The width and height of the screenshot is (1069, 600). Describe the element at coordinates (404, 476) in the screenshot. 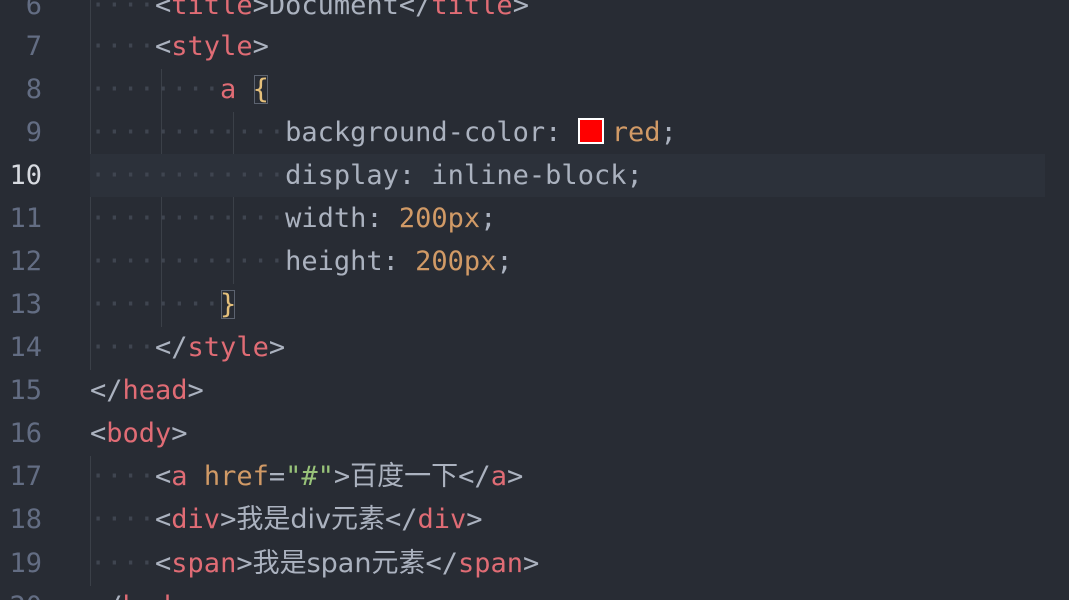

I see `tag-text: 百度一下` at that location.